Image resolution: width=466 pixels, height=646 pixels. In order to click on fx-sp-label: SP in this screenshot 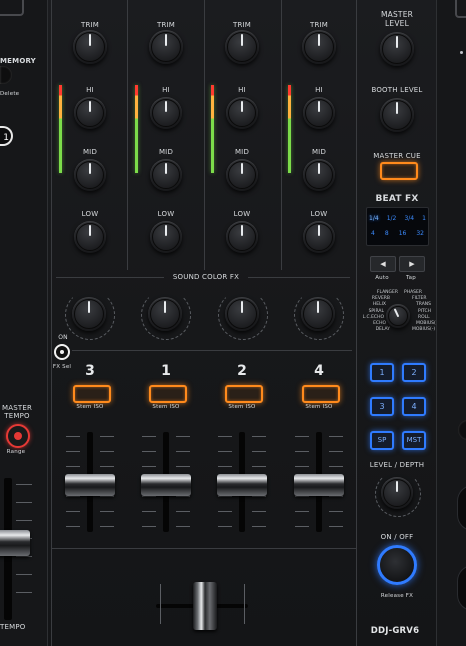, I will do `click(382, 440)`.